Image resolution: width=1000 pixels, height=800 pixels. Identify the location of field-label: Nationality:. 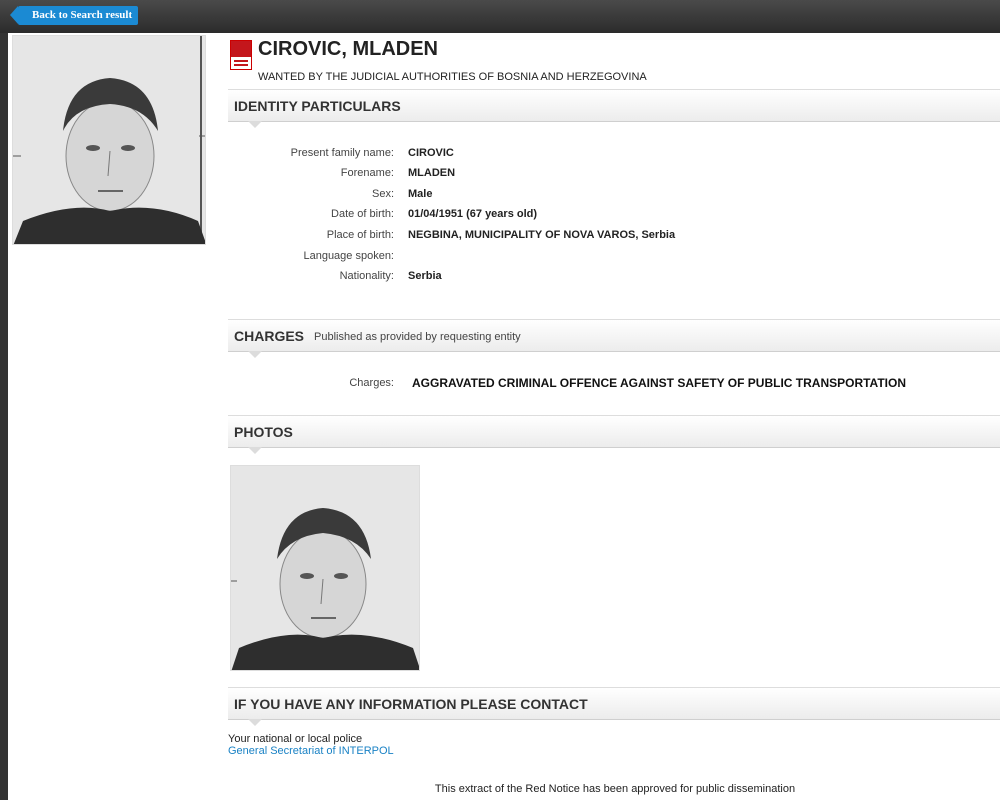
(366, 276).